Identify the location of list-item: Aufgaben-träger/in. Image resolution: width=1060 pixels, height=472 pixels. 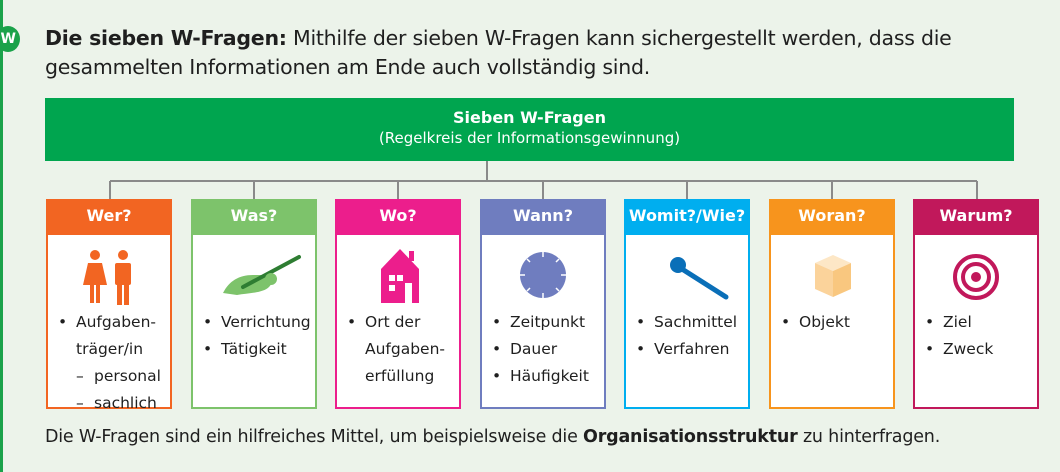
(114, 336).